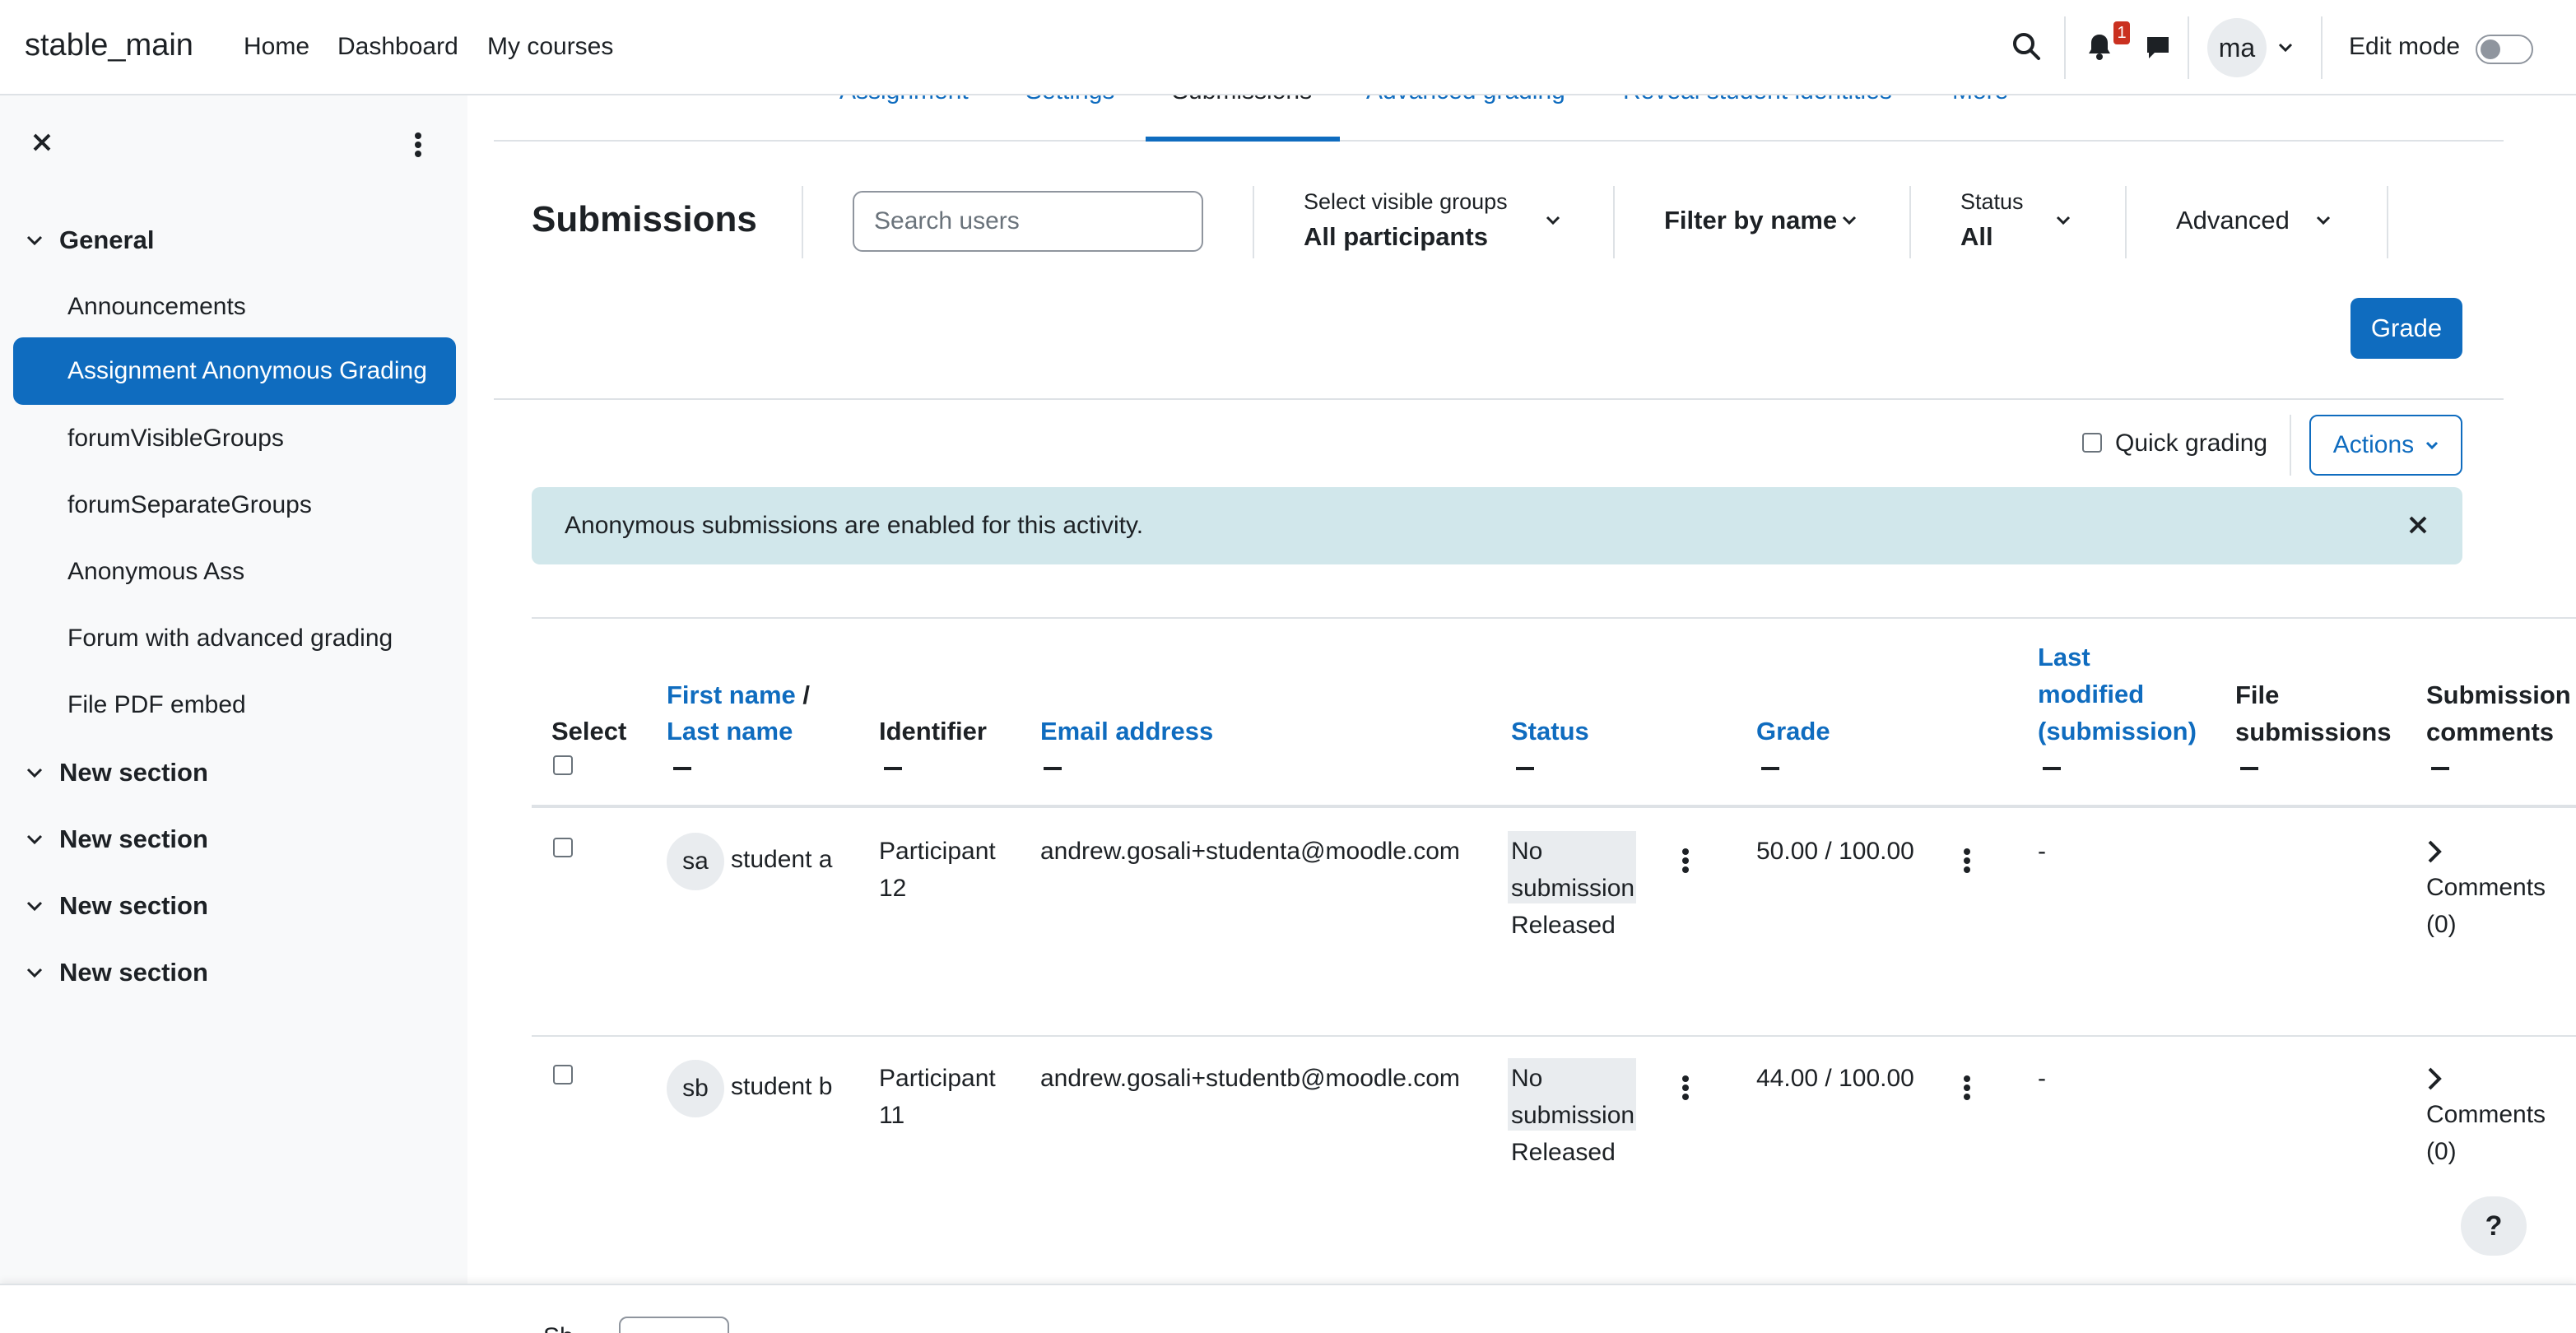 Image resolution: width=2576 pixels, height=1333 pixels. I want to click on footer-select, so click(674, 1325).